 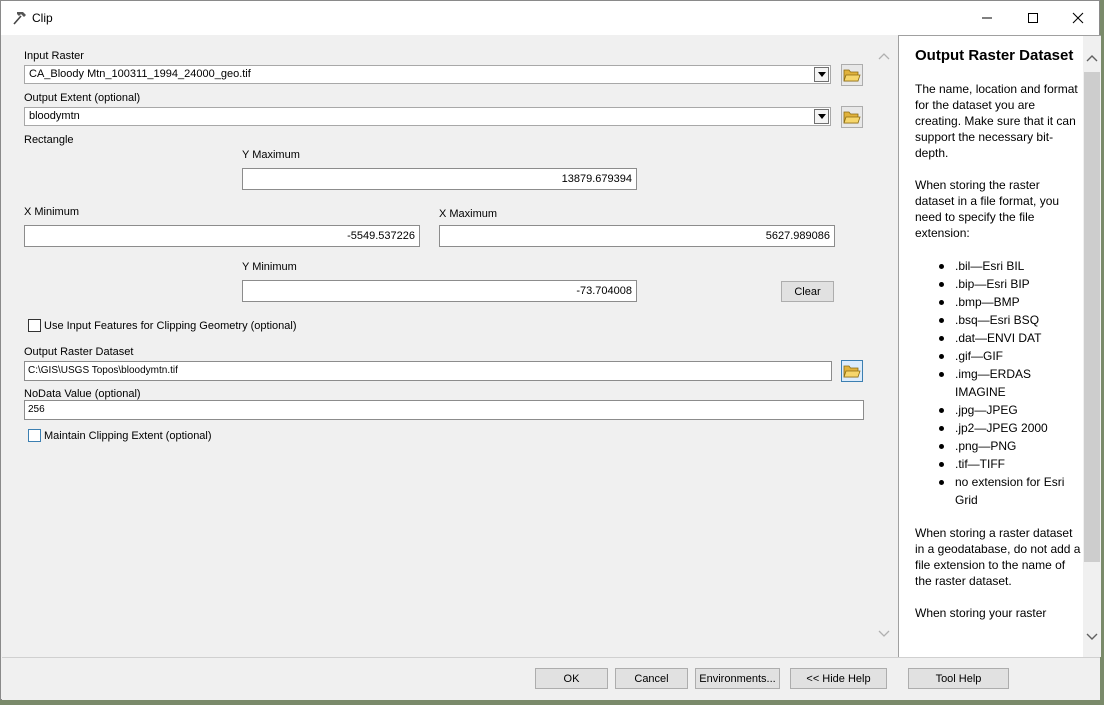 I want to click on close-button, so click(x=1078, y=18).